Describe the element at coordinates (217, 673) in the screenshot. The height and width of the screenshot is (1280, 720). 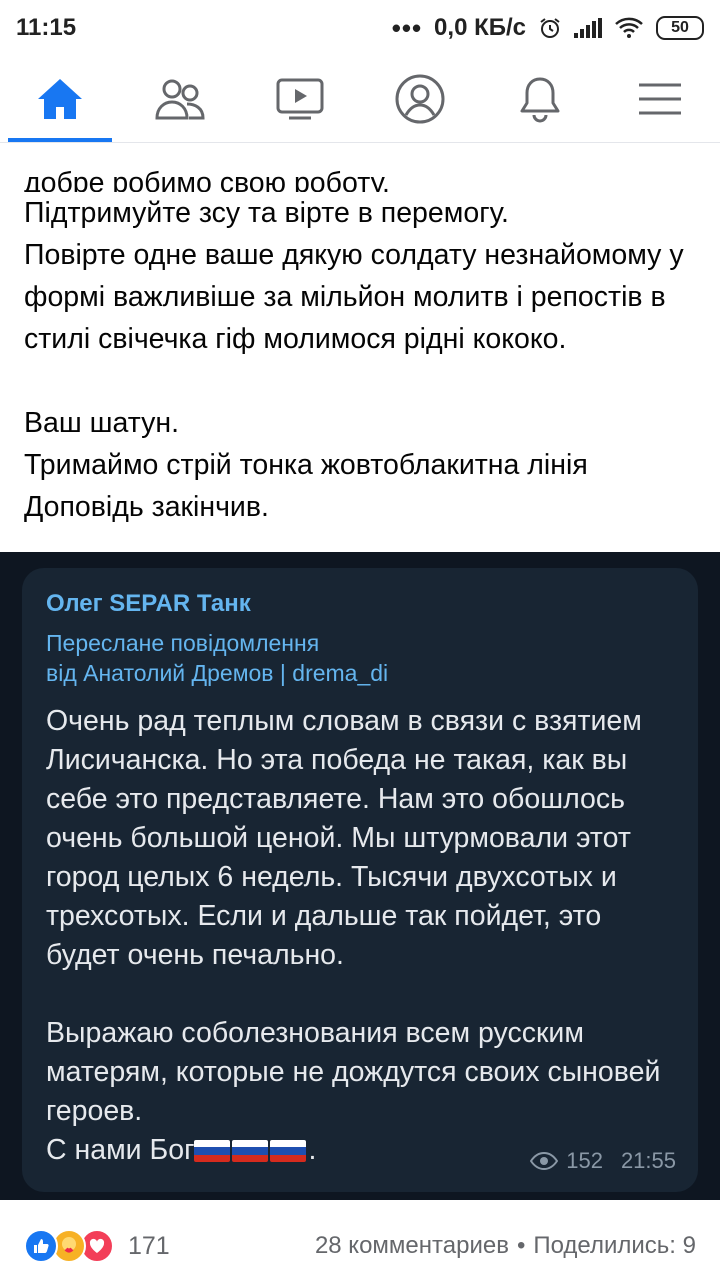
I see `forwarded-from: від Анатолий Дремов | drema_di` at that location.